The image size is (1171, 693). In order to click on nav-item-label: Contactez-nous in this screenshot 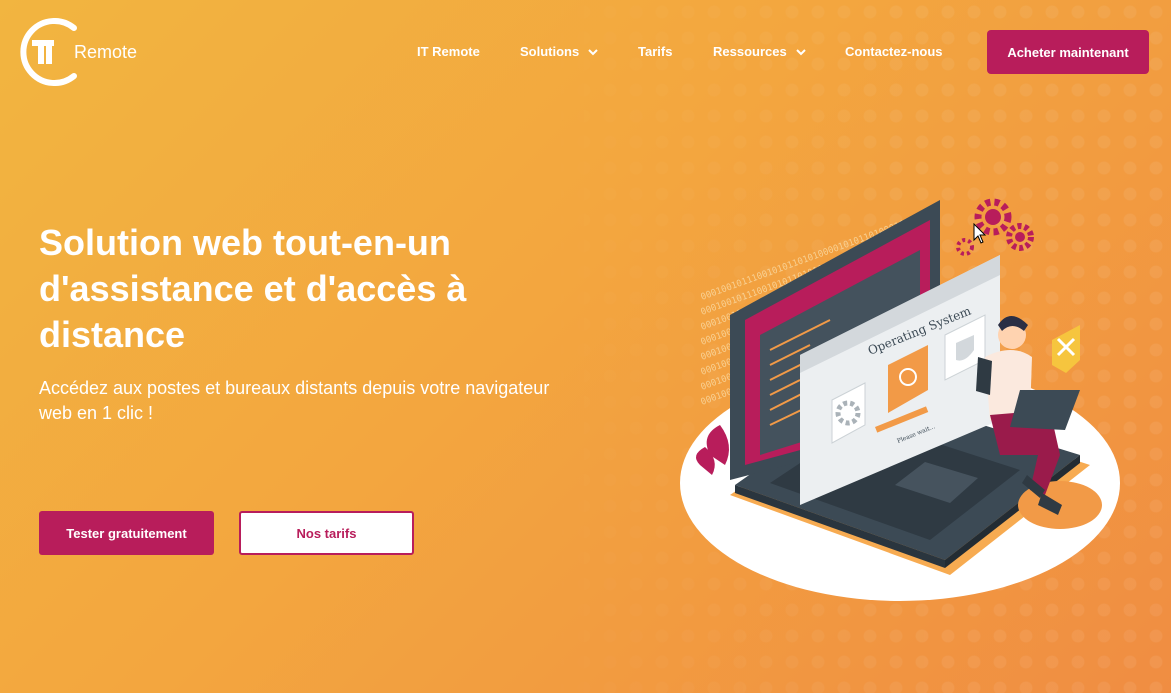, I will do `click(894, 51)`.